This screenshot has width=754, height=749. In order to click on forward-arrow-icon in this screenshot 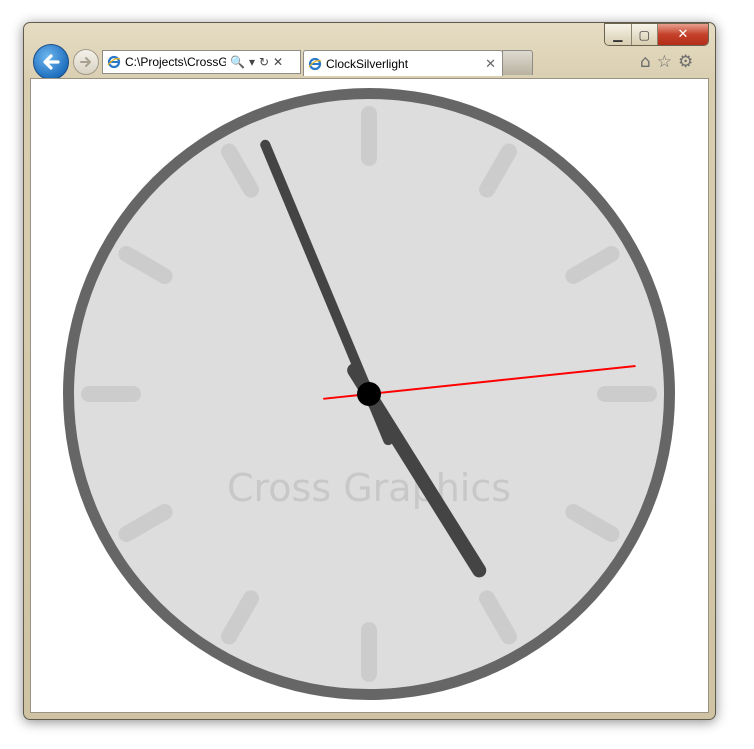, I will do `click(85, 62)`.